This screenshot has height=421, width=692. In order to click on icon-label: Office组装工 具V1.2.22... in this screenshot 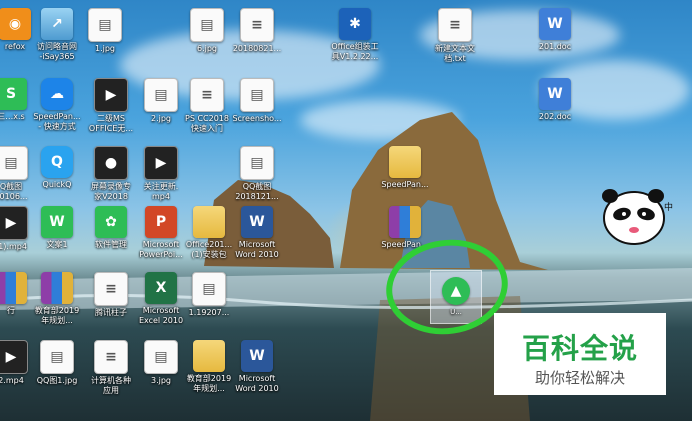, I will do `click(355, 51)`.